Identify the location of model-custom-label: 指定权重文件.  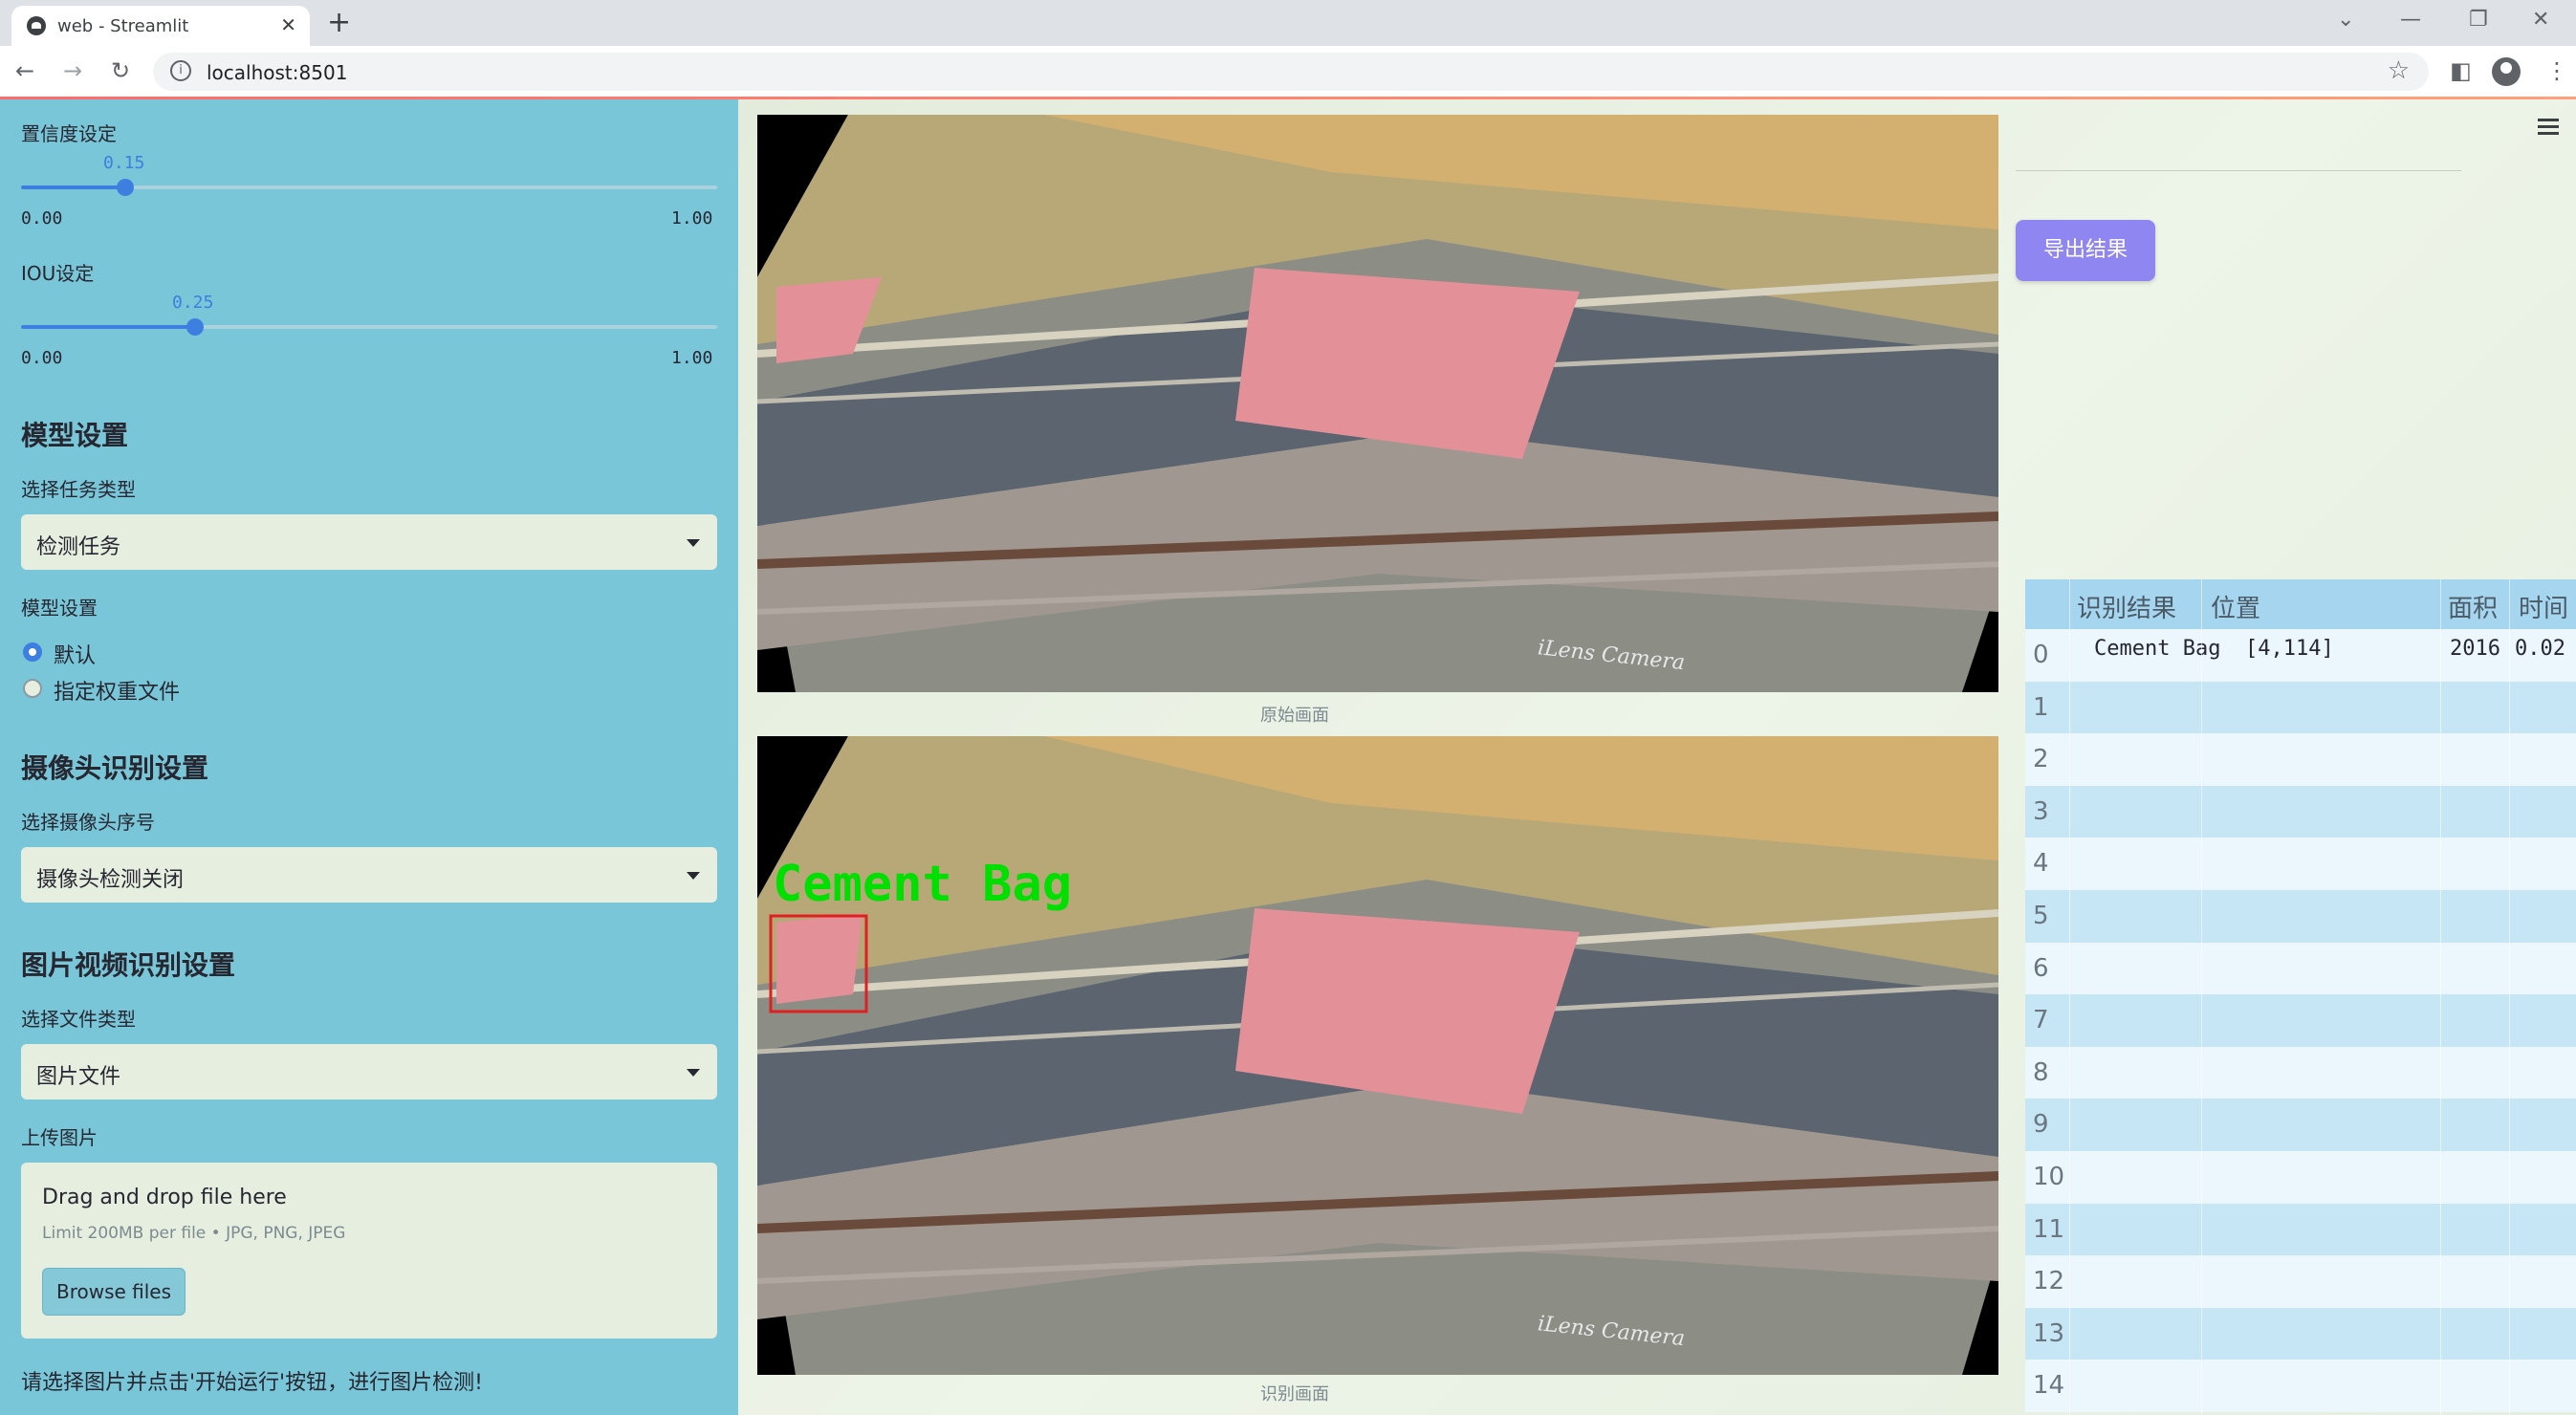
(117, 690).